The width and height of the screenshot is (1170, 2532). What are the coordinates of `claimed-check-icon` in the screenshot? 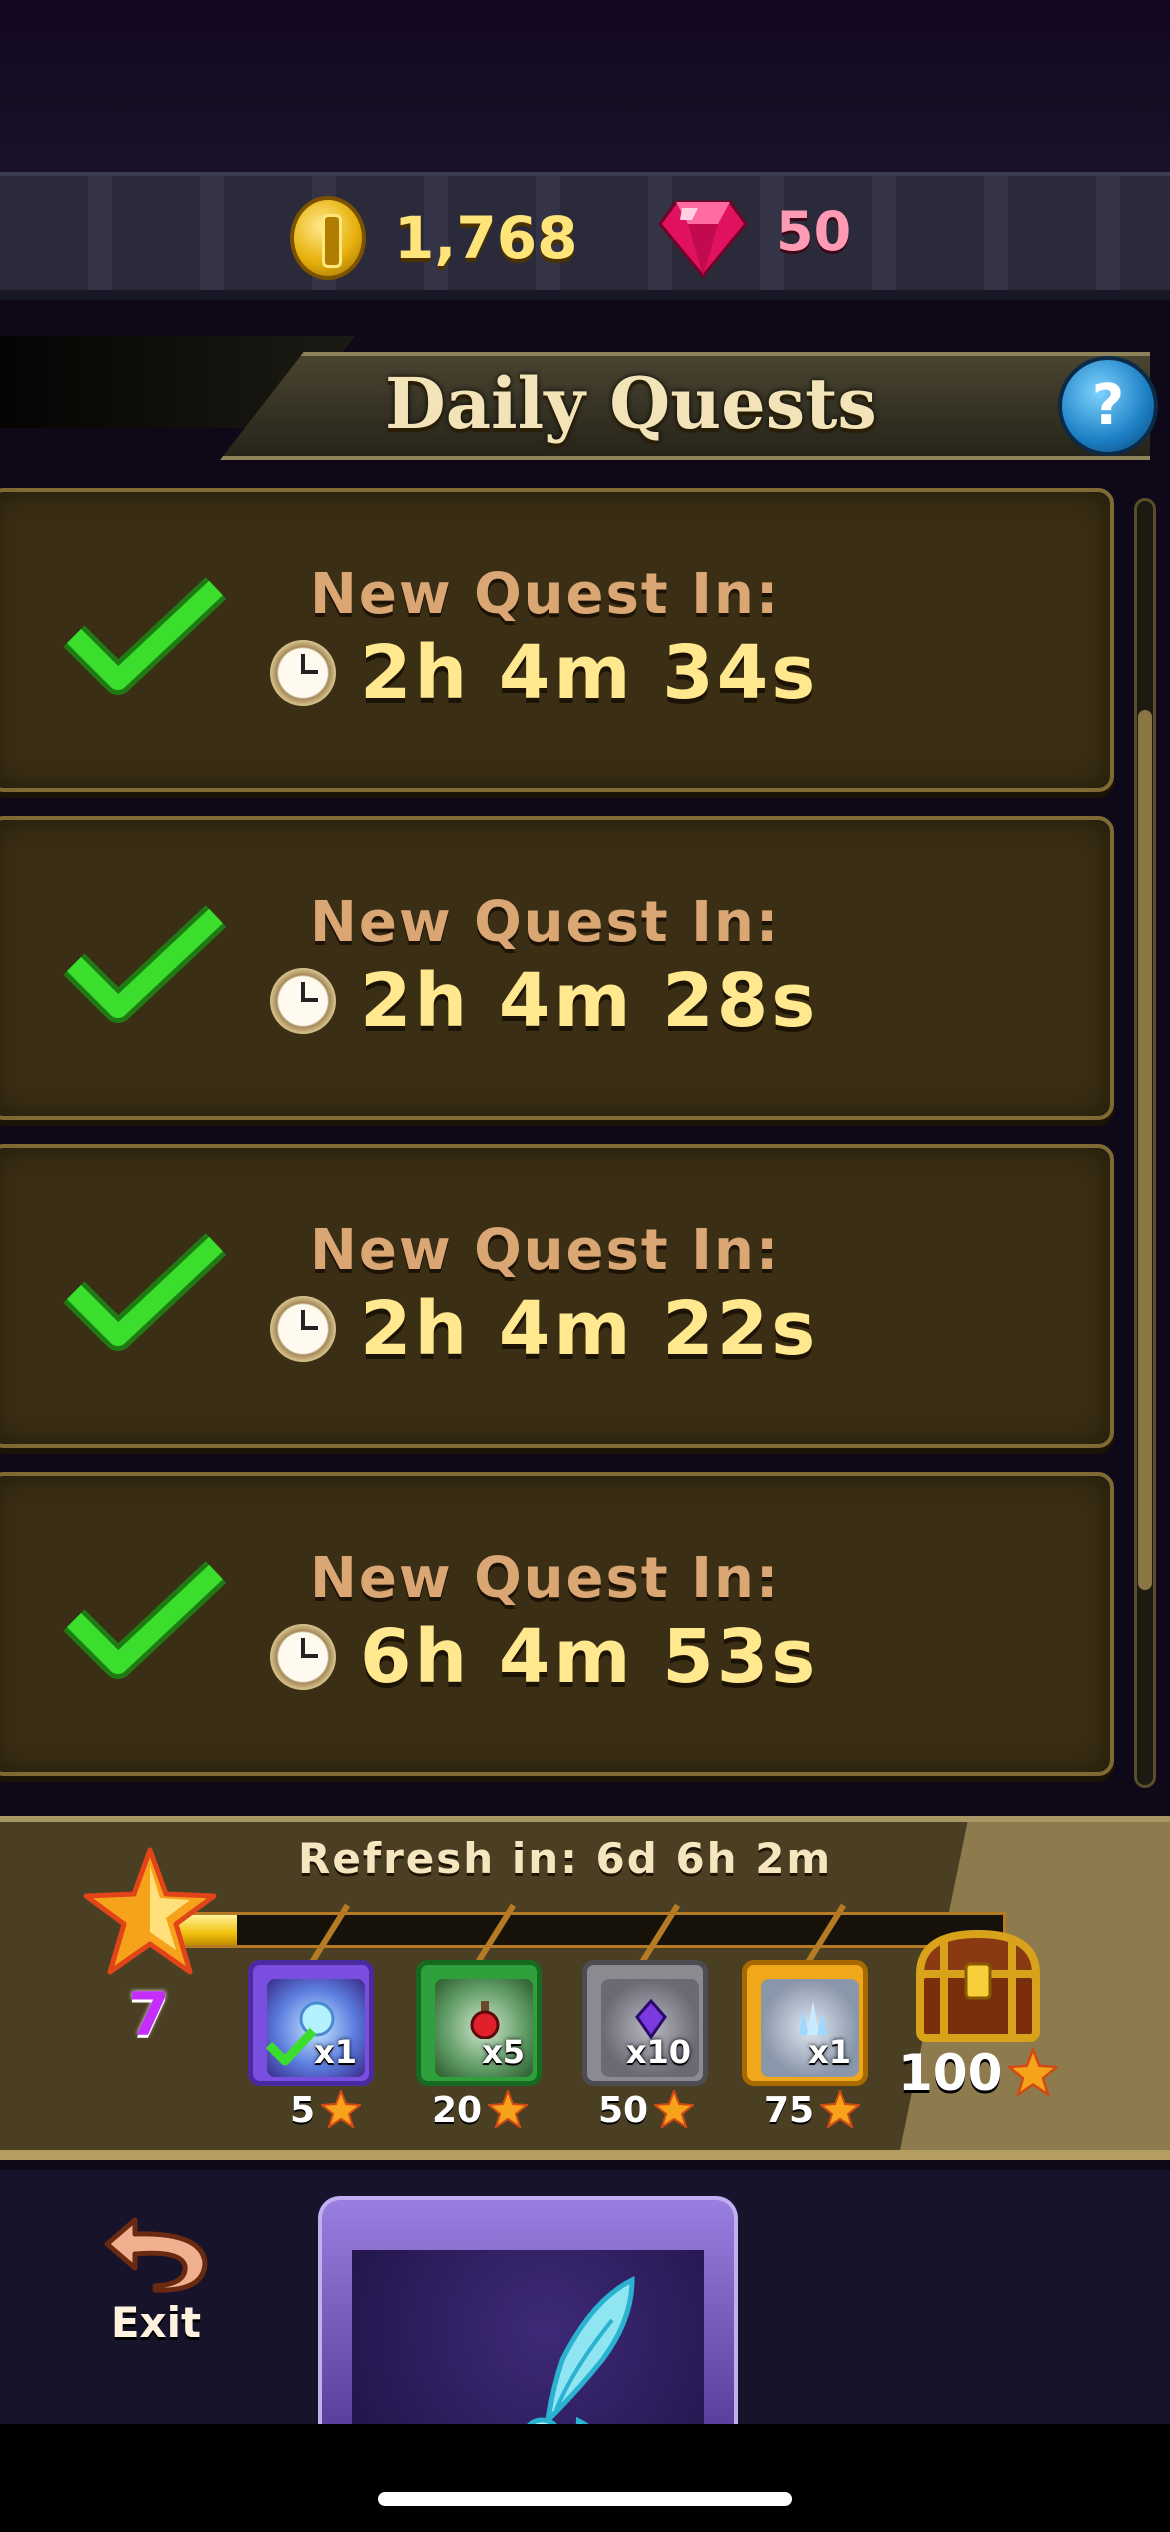 It's located at (291, 2046).